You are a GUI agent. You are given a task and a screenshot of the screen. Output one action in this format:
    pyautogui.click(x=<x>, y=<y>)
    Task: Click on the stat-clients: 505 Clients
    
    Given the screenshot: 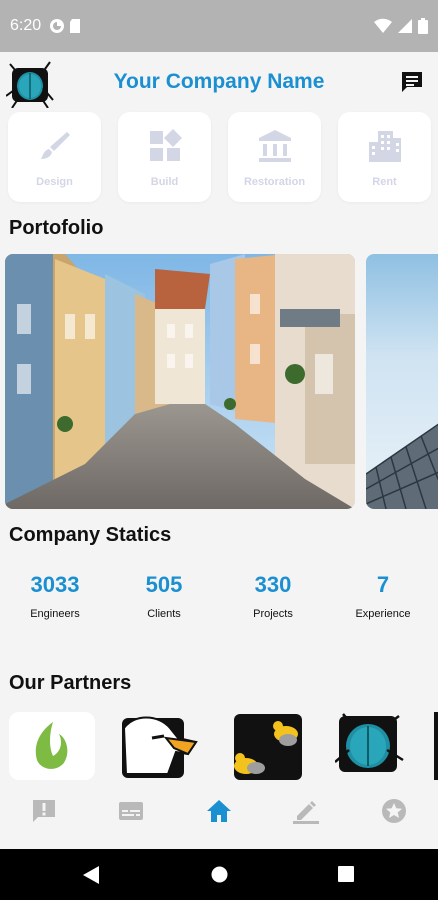 What is the action you would take?
    pyautogui.click(x=164, y=596)
    